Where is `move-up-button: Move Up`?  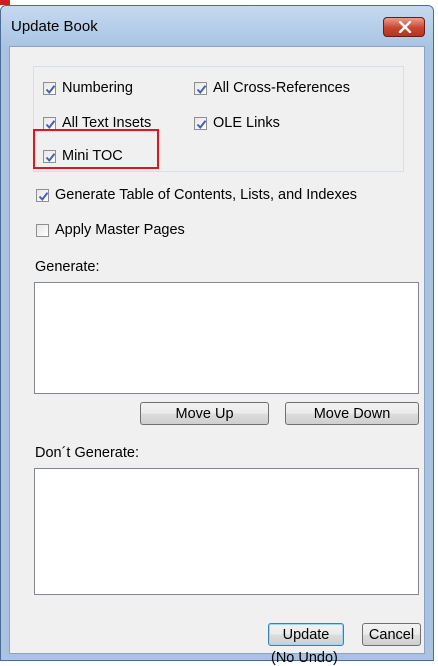
move-up-button: Move Up is located at coordinates (204, 413).